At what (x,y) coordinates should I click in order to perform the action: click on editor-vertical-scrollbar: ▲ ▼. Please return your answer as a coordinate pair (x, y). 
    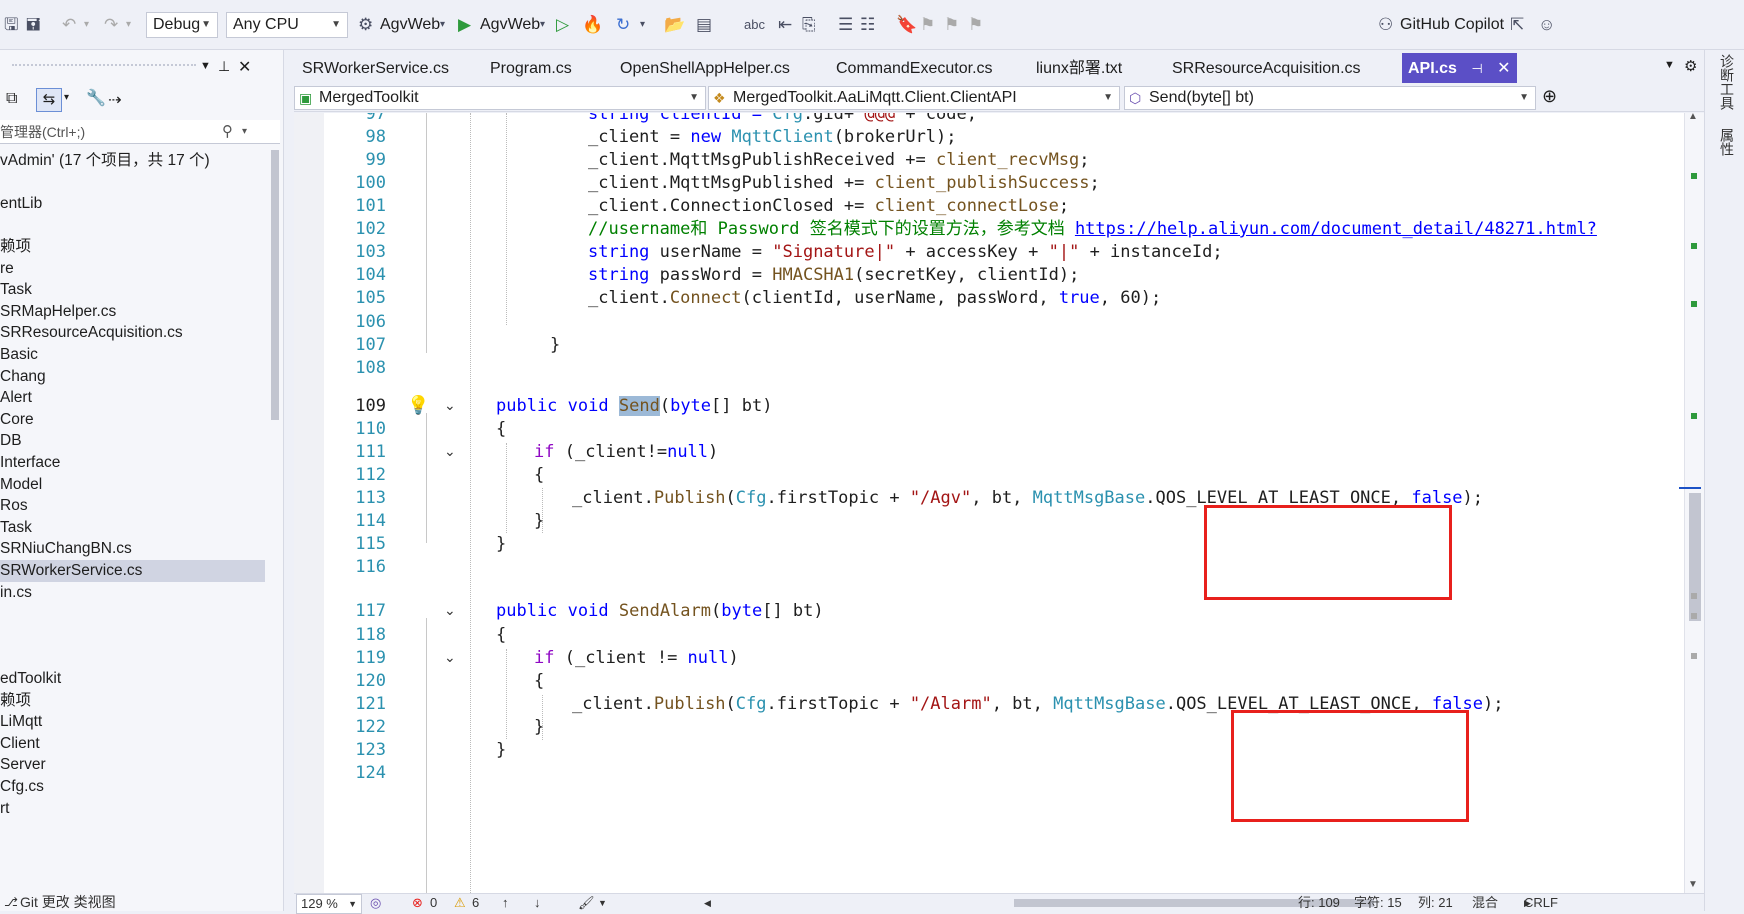
    Looking at the image, I should click on (1691, 502).